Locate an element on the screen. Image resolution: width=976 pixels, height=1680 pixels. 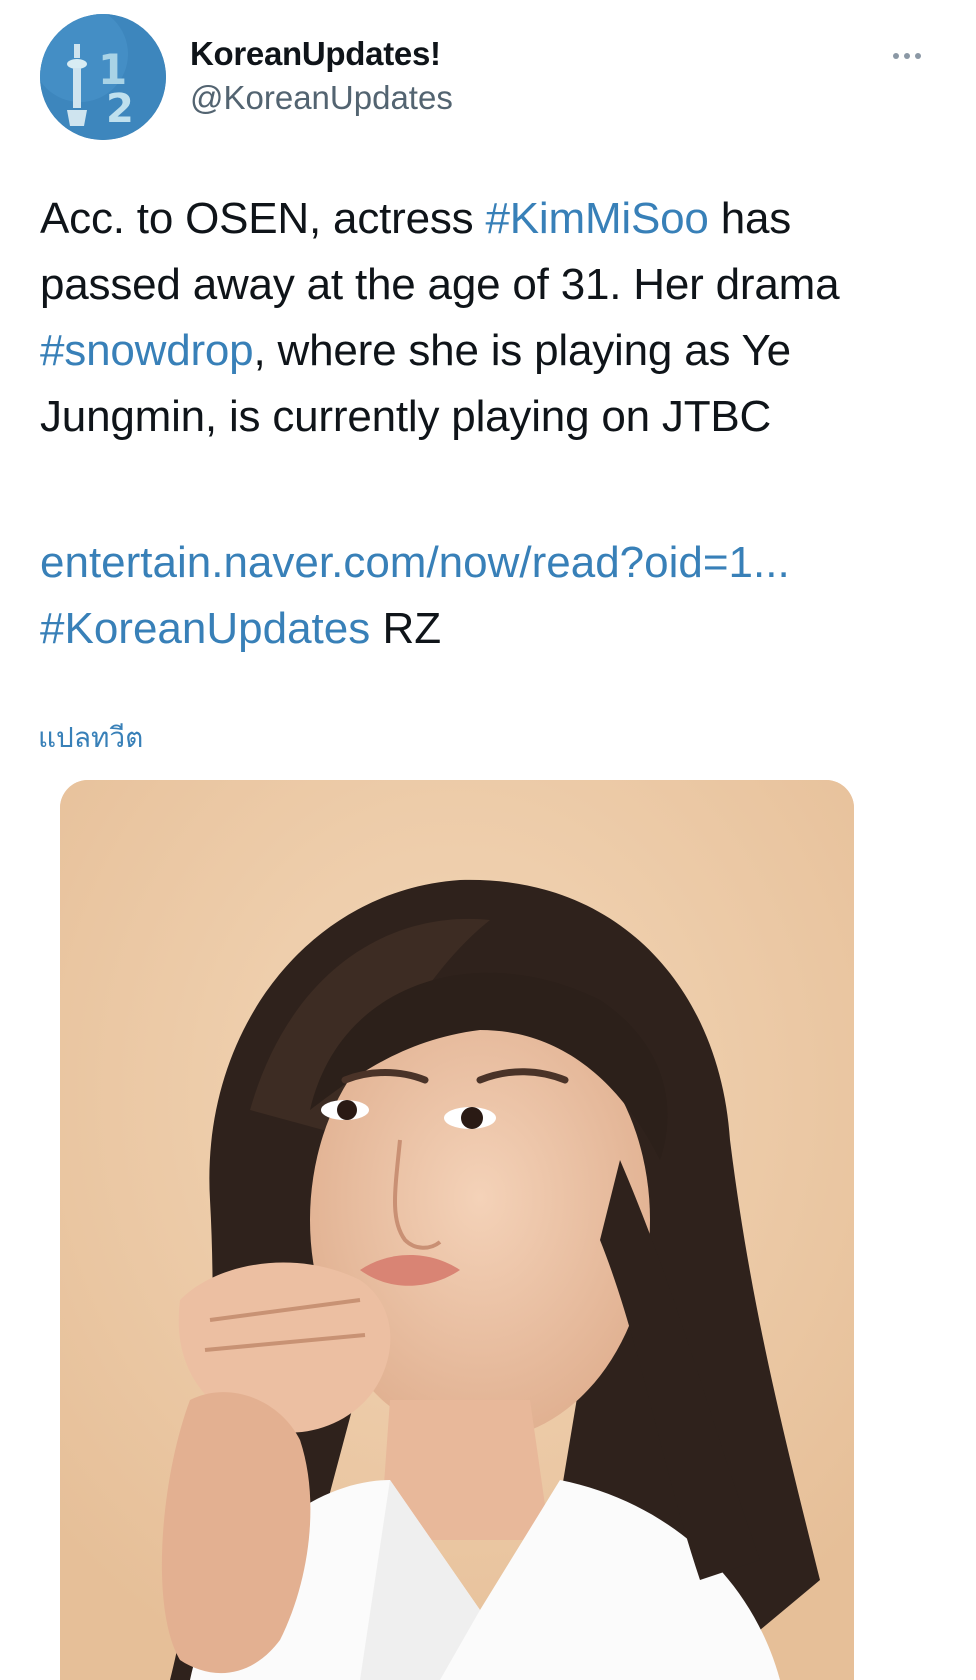
avatar: 1 2 is located at coordinates (103, 77).